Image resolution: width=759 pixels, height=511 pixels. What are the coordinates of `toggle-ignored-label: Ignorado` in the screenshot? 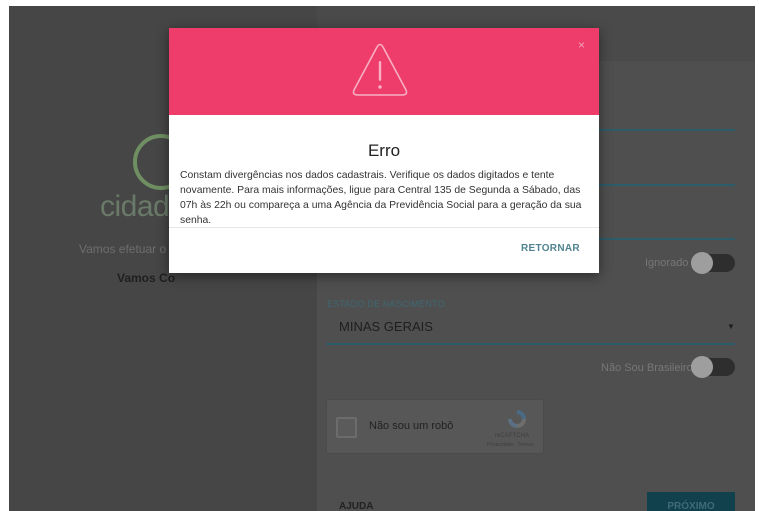 It's located at (667, 263).